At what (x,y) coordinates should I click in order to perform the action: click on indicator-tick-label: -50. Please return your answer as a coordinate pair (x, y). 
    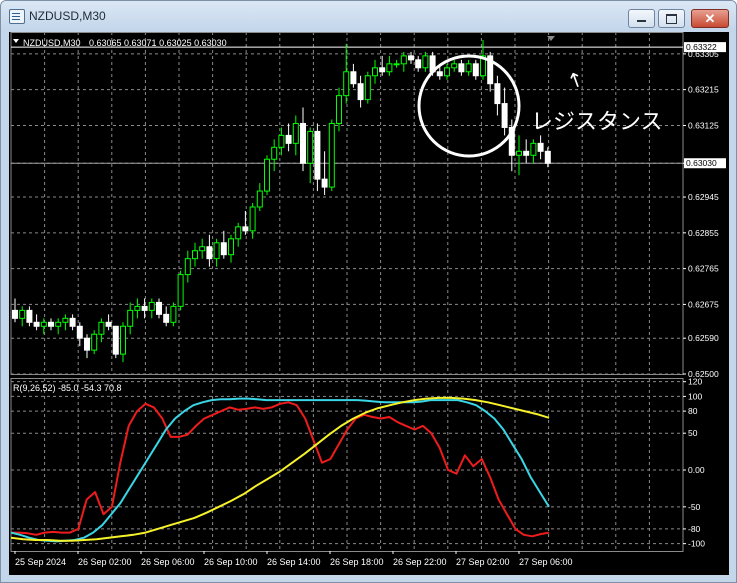
    Looking at the image, I should click on (694, 507).